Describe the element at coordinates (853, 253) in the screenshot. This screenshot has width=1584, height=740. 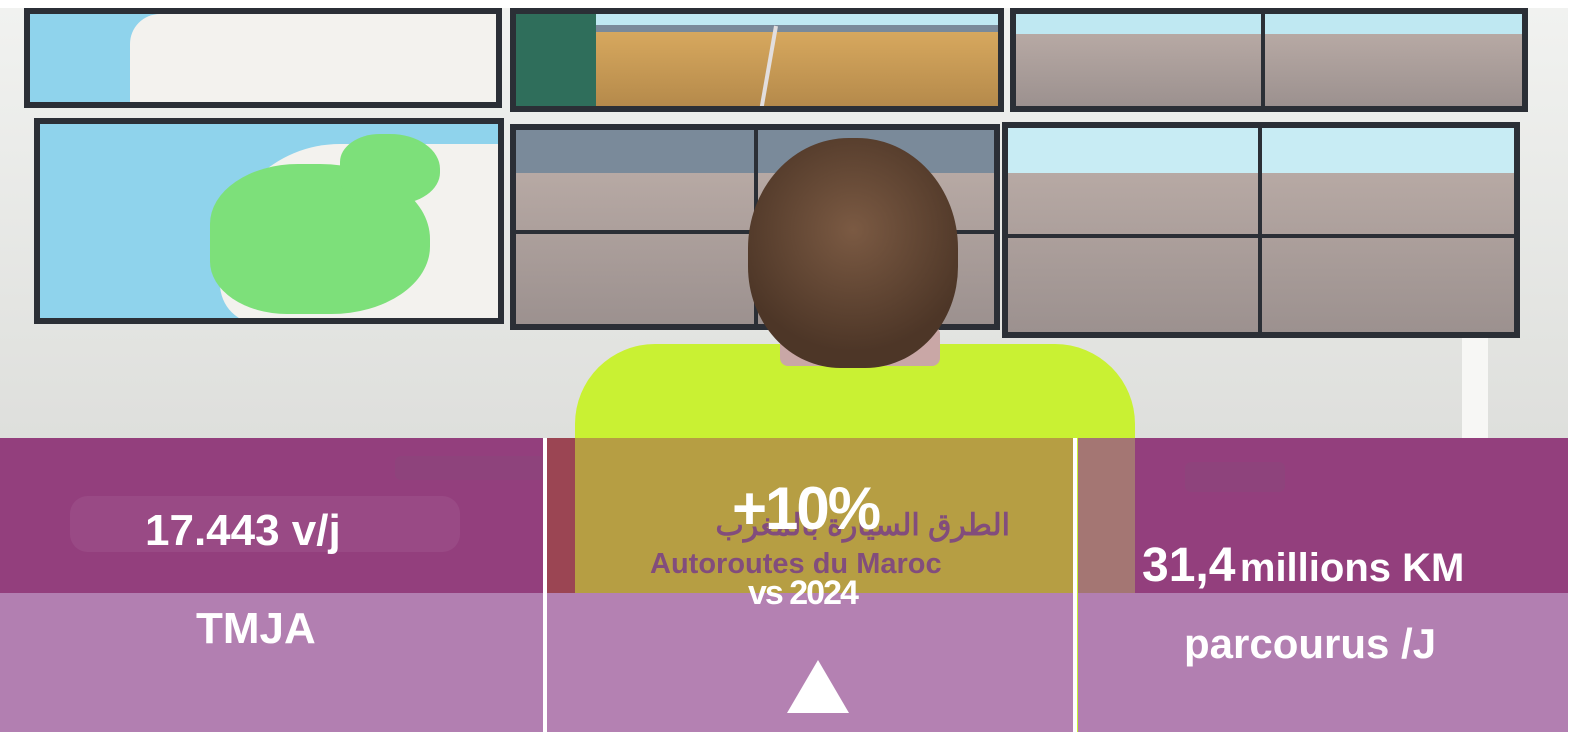
I see `operator-head` at that location.